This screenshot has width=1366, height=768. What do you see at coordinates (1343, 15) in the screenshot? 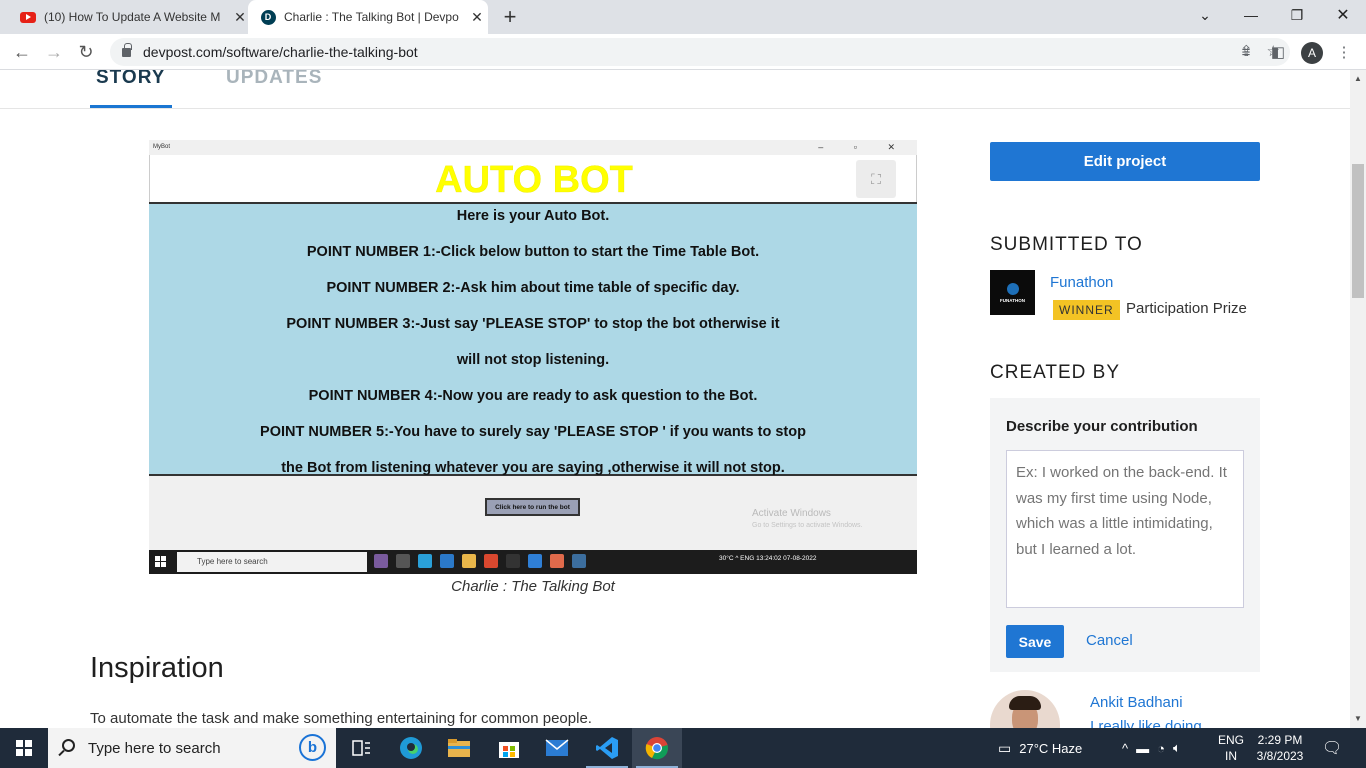
I see `close-window-button: ✕` at bounding box center [1343, 15].